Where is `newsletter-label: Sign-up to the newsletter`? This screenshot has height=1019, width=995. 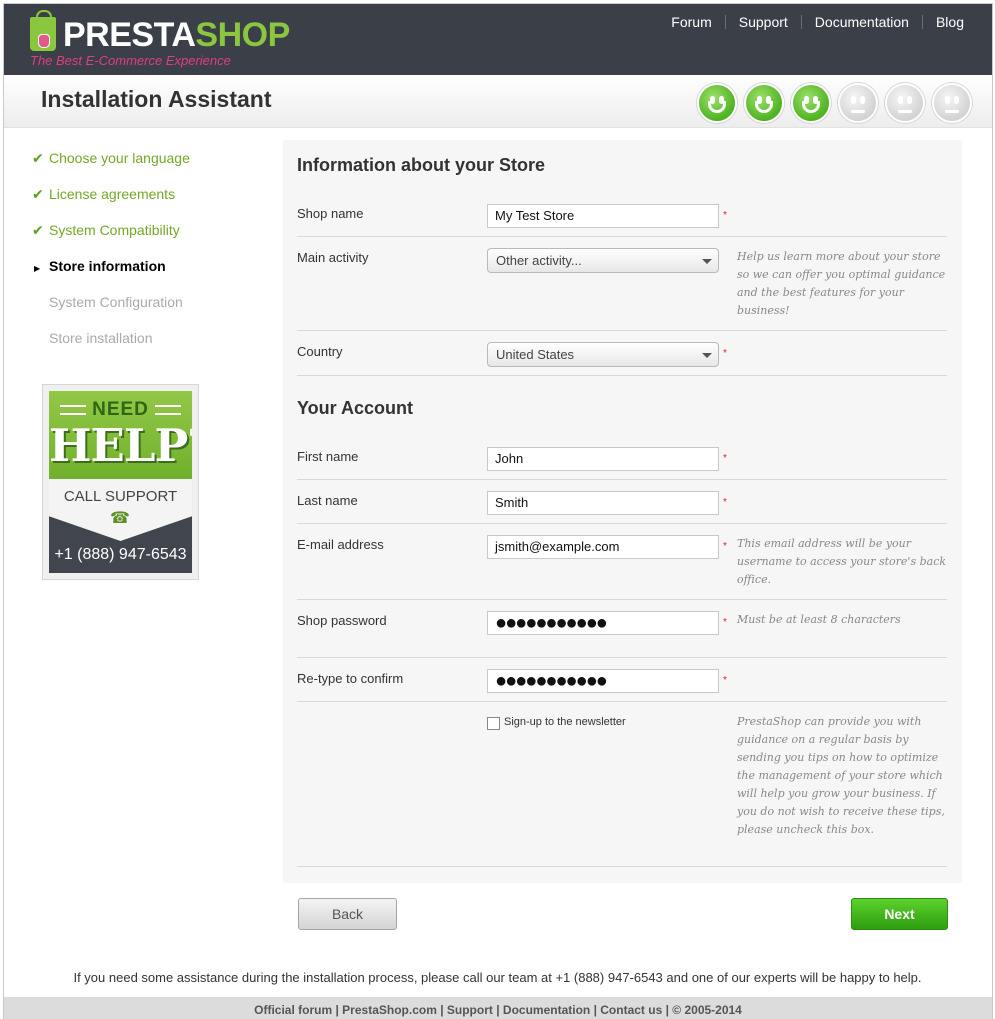 newsletter-label: Sign-up to the newsletter is located at coordinates (565, 722).